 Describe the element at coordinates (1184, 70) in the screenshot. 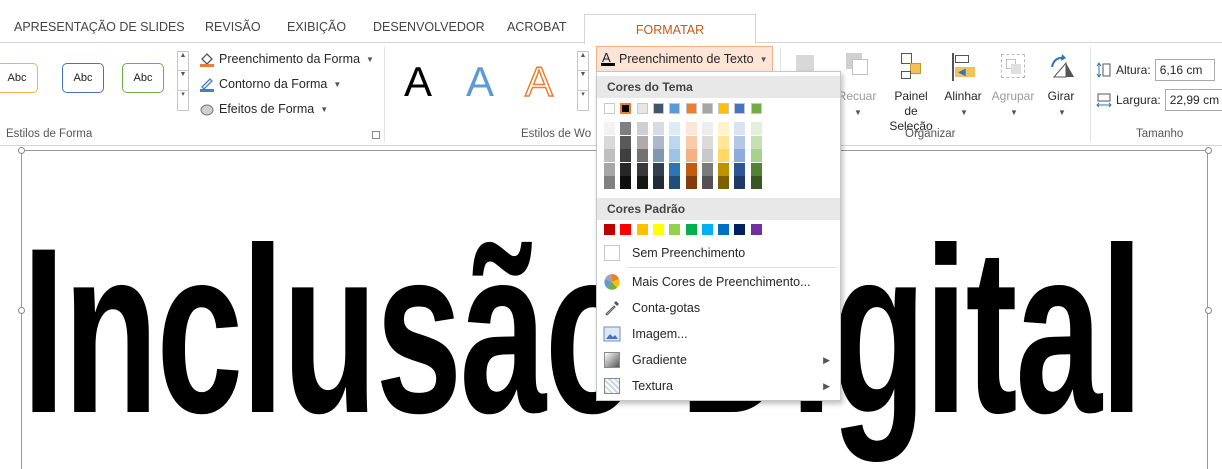

I see `height-input: 6,16 cm` at that location.